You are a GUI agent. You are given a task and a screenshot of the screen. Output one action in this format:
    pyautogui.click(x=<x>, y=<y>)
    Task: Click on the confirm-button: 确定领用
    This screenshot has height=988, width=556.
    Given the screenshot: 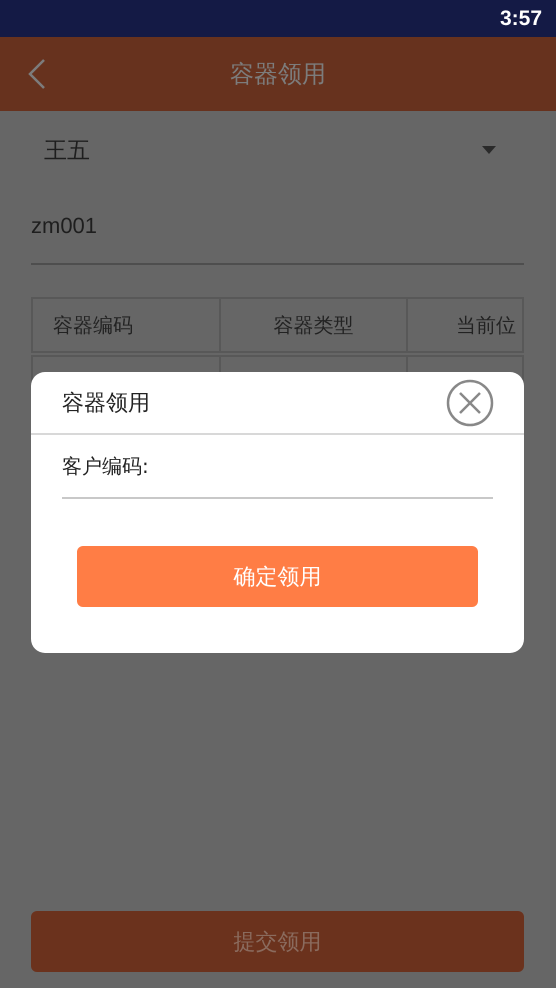 What is the action you would take?
    pyautogui.click(x=277, y=576)
    